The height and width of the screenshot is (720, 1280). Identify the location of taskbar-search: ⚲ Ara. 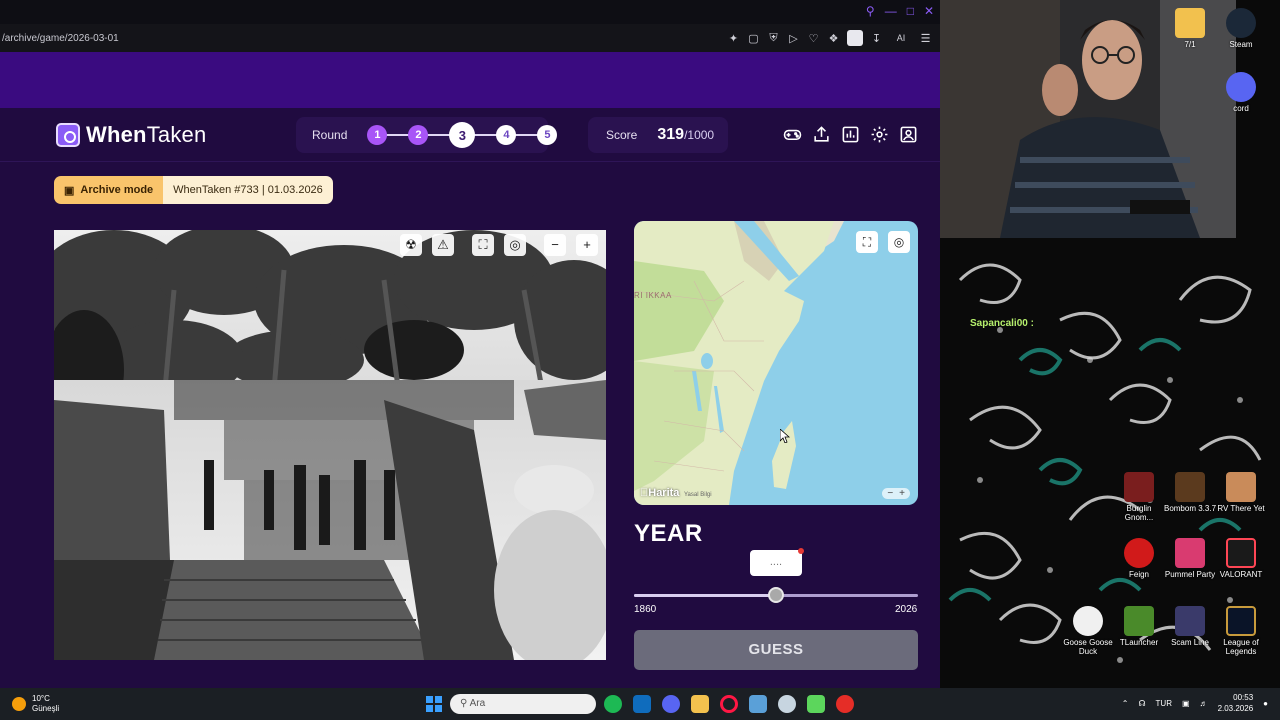
(523, 704).